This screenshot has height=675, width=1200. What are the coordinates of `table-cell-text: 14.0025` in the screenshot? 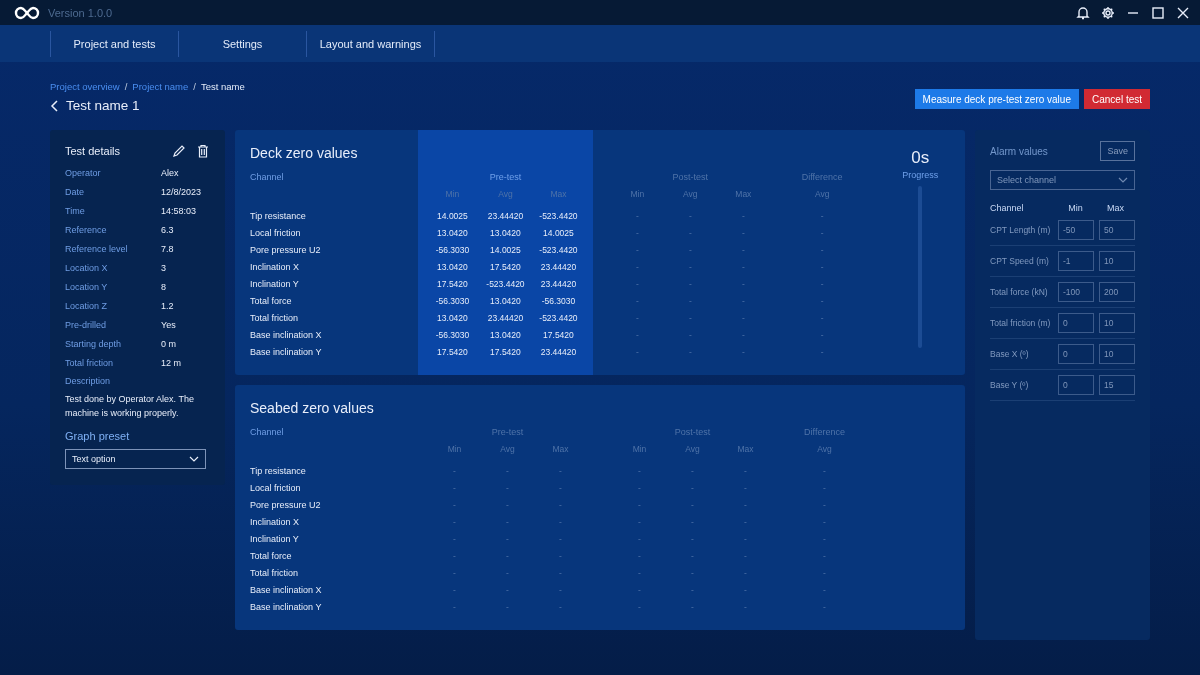 It's located at (452, 216).